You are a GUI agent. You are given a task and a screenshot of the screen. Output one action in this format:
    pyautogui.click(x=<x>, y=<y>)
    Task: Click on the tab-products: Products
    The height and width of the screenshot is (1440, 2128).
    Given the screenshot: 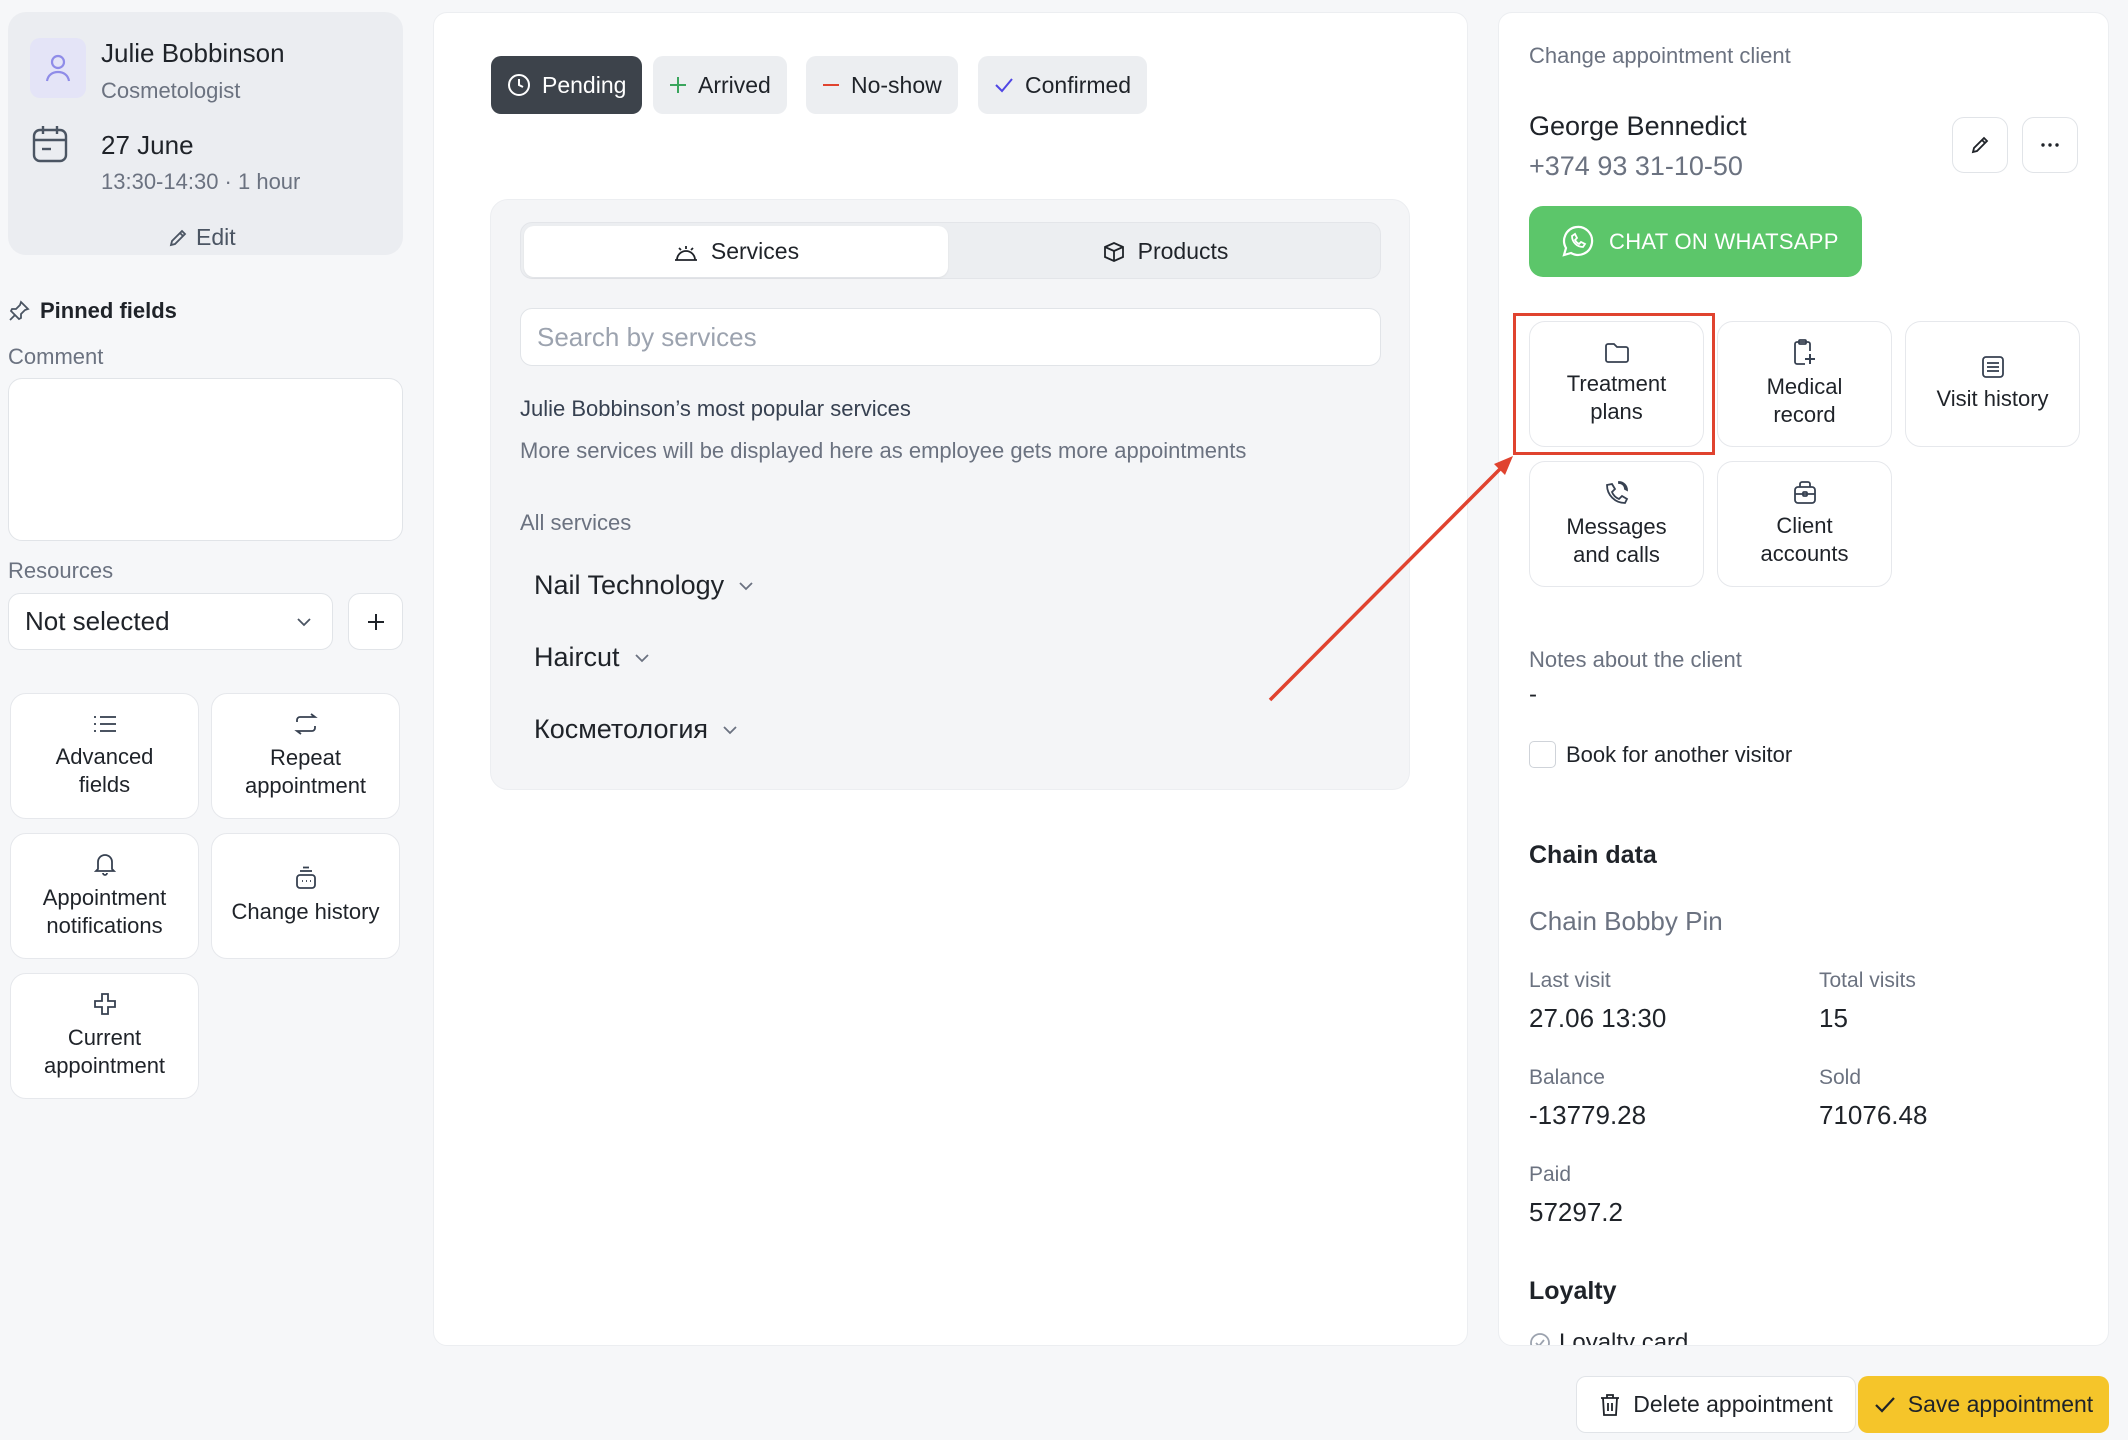 What is the action you would take?
    pyautogui.click(x=1165, y=251)
    